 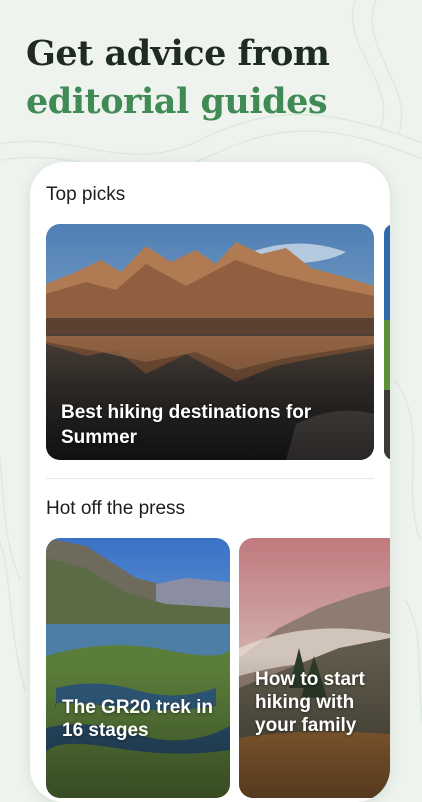 I want to click on top-picks-heading: Top picks, so click(x=86, y=194).